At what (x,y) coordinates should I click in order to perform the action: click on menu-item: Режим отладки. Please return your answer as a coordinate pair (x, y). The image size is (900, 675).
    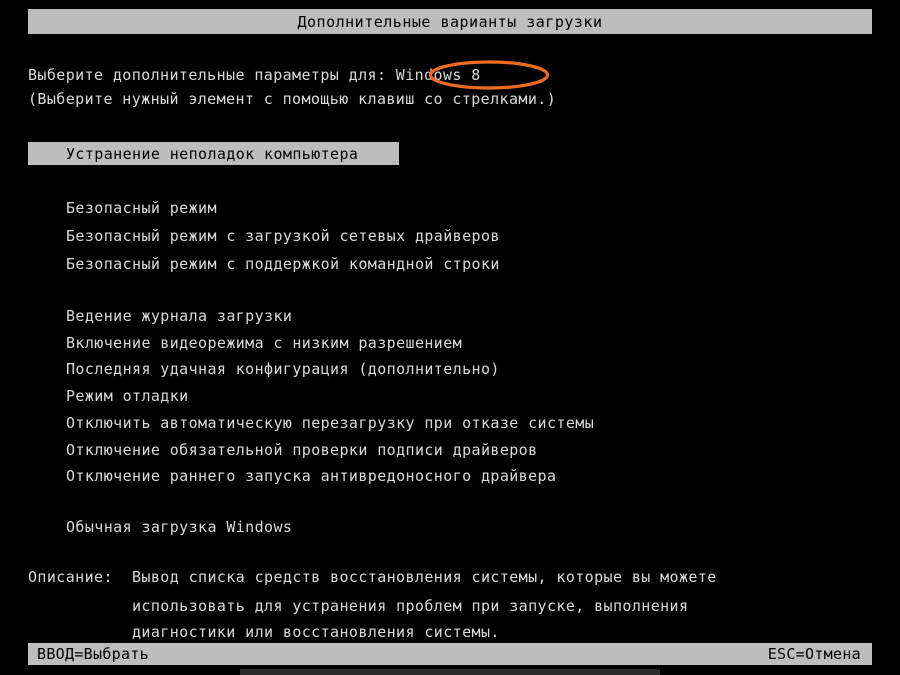
    Looking at the image, I should click on (127, 396).